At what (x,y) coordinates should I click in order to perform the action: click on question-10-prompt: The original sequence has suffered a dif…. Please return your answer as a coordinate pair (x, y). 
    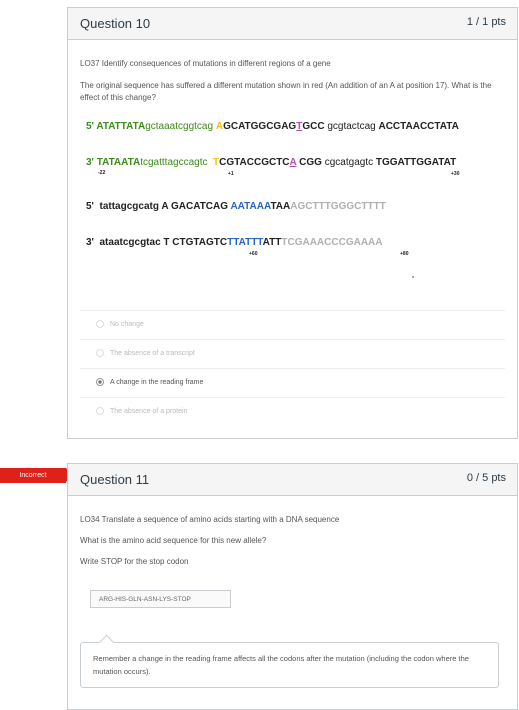
    Looking at the image, I should click on (286, 91).